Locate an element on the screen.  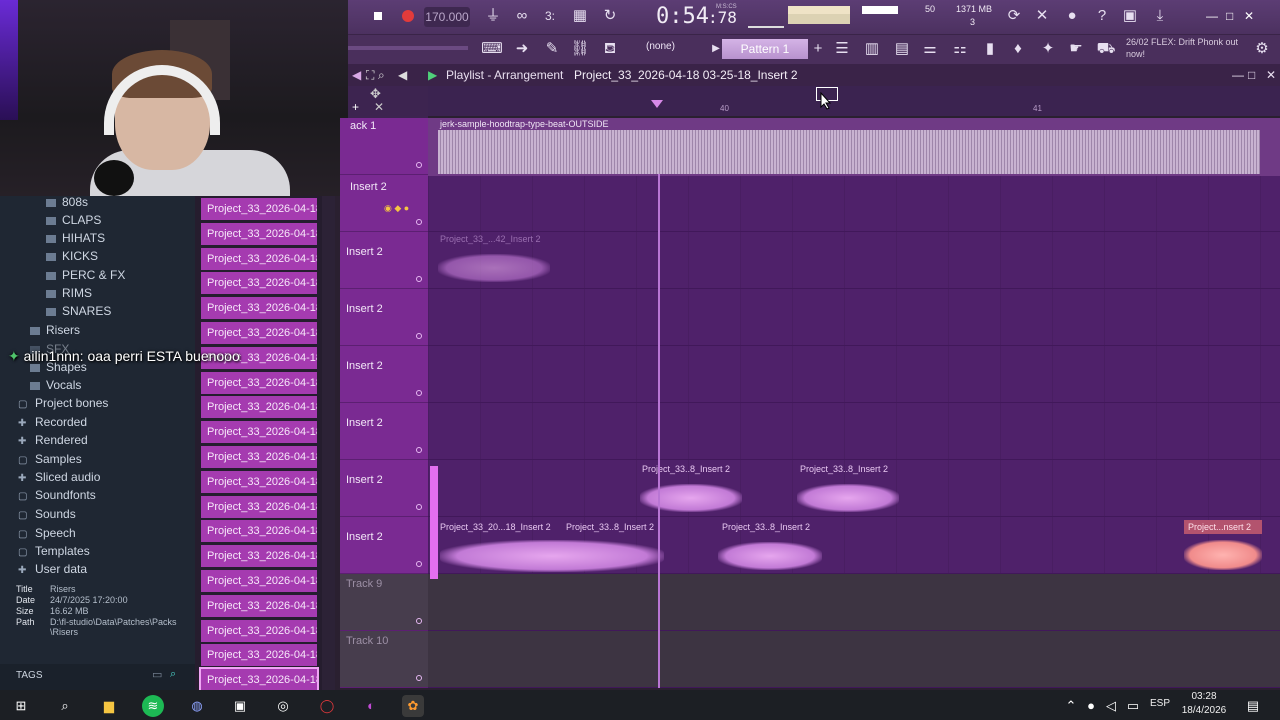
settings-gear-icon: ⚙ is located at coordinates (1262, 49).